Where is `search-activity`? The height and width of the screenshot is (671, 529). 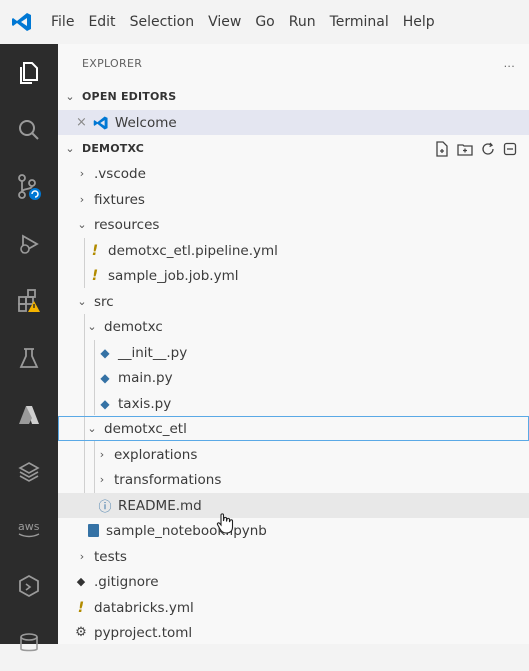
search-activity is located at coordinates (29, 129).